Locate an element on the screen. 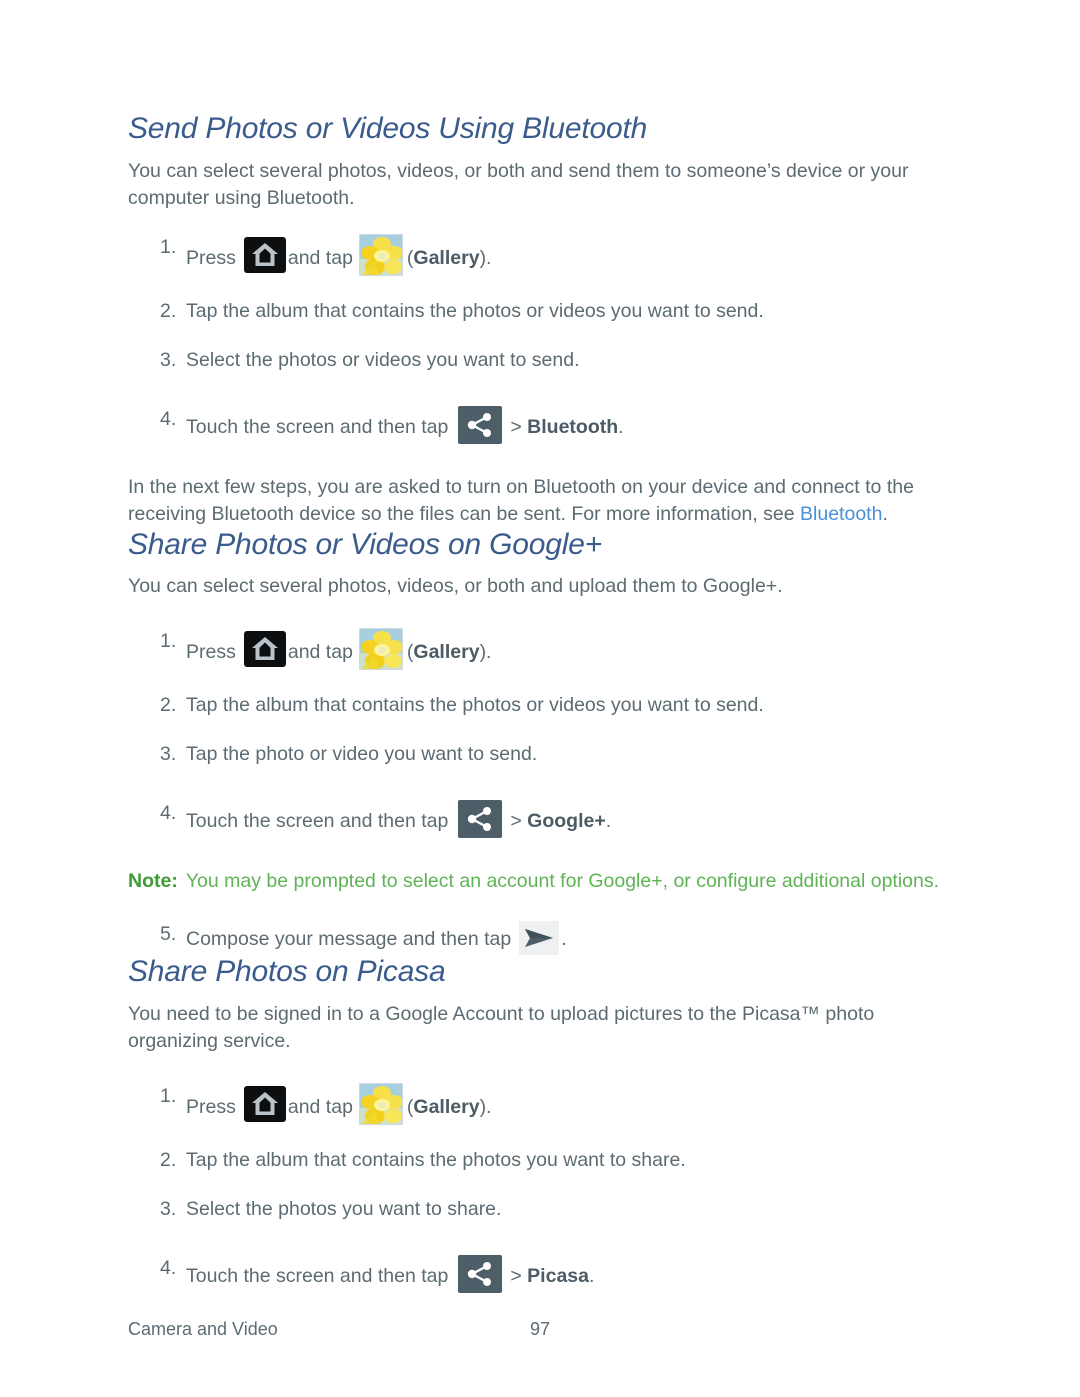 The width and height of the screenshot is (1080, 1397). step-text: Compose your message and then tap . is located at coordinates (376, 938).